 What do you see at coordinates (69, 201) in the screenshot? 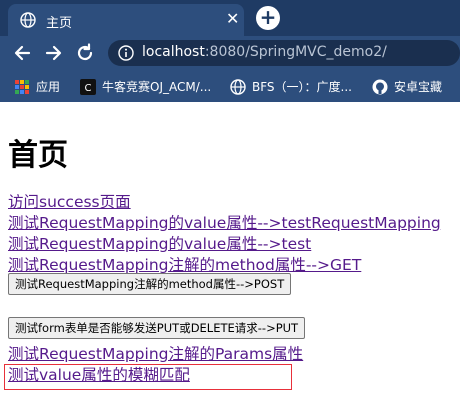
I see `link-success-page: 访问success页面` at bounding box center [69, 201].